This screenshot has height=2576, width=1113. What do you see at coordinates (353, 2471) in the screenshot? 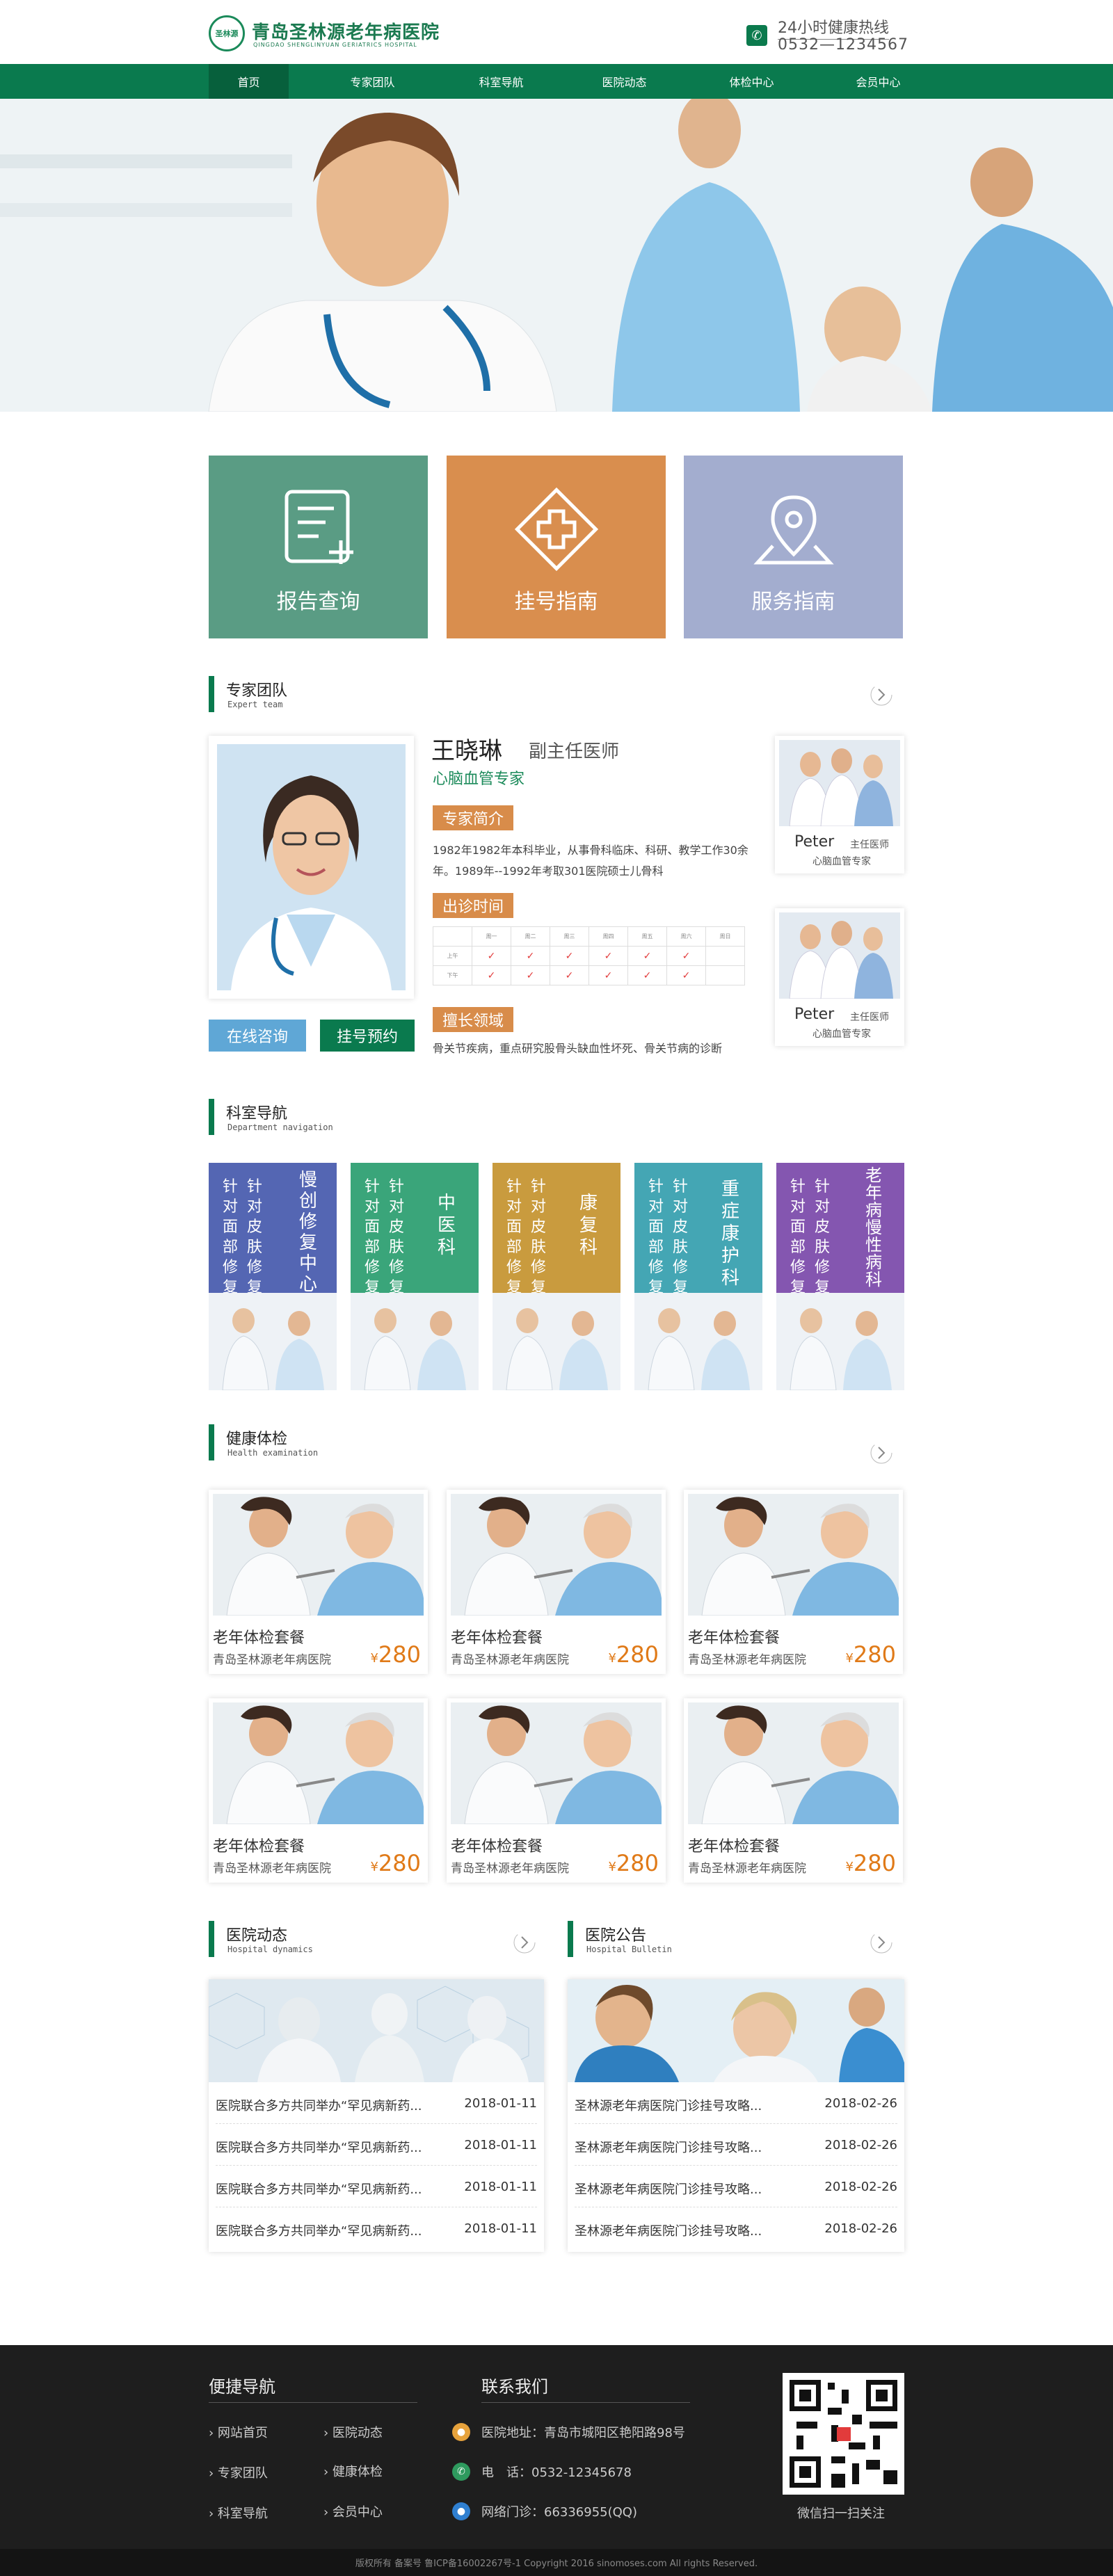
I see `footer-link: › 健康体检` at bounding box center [353, 2471].